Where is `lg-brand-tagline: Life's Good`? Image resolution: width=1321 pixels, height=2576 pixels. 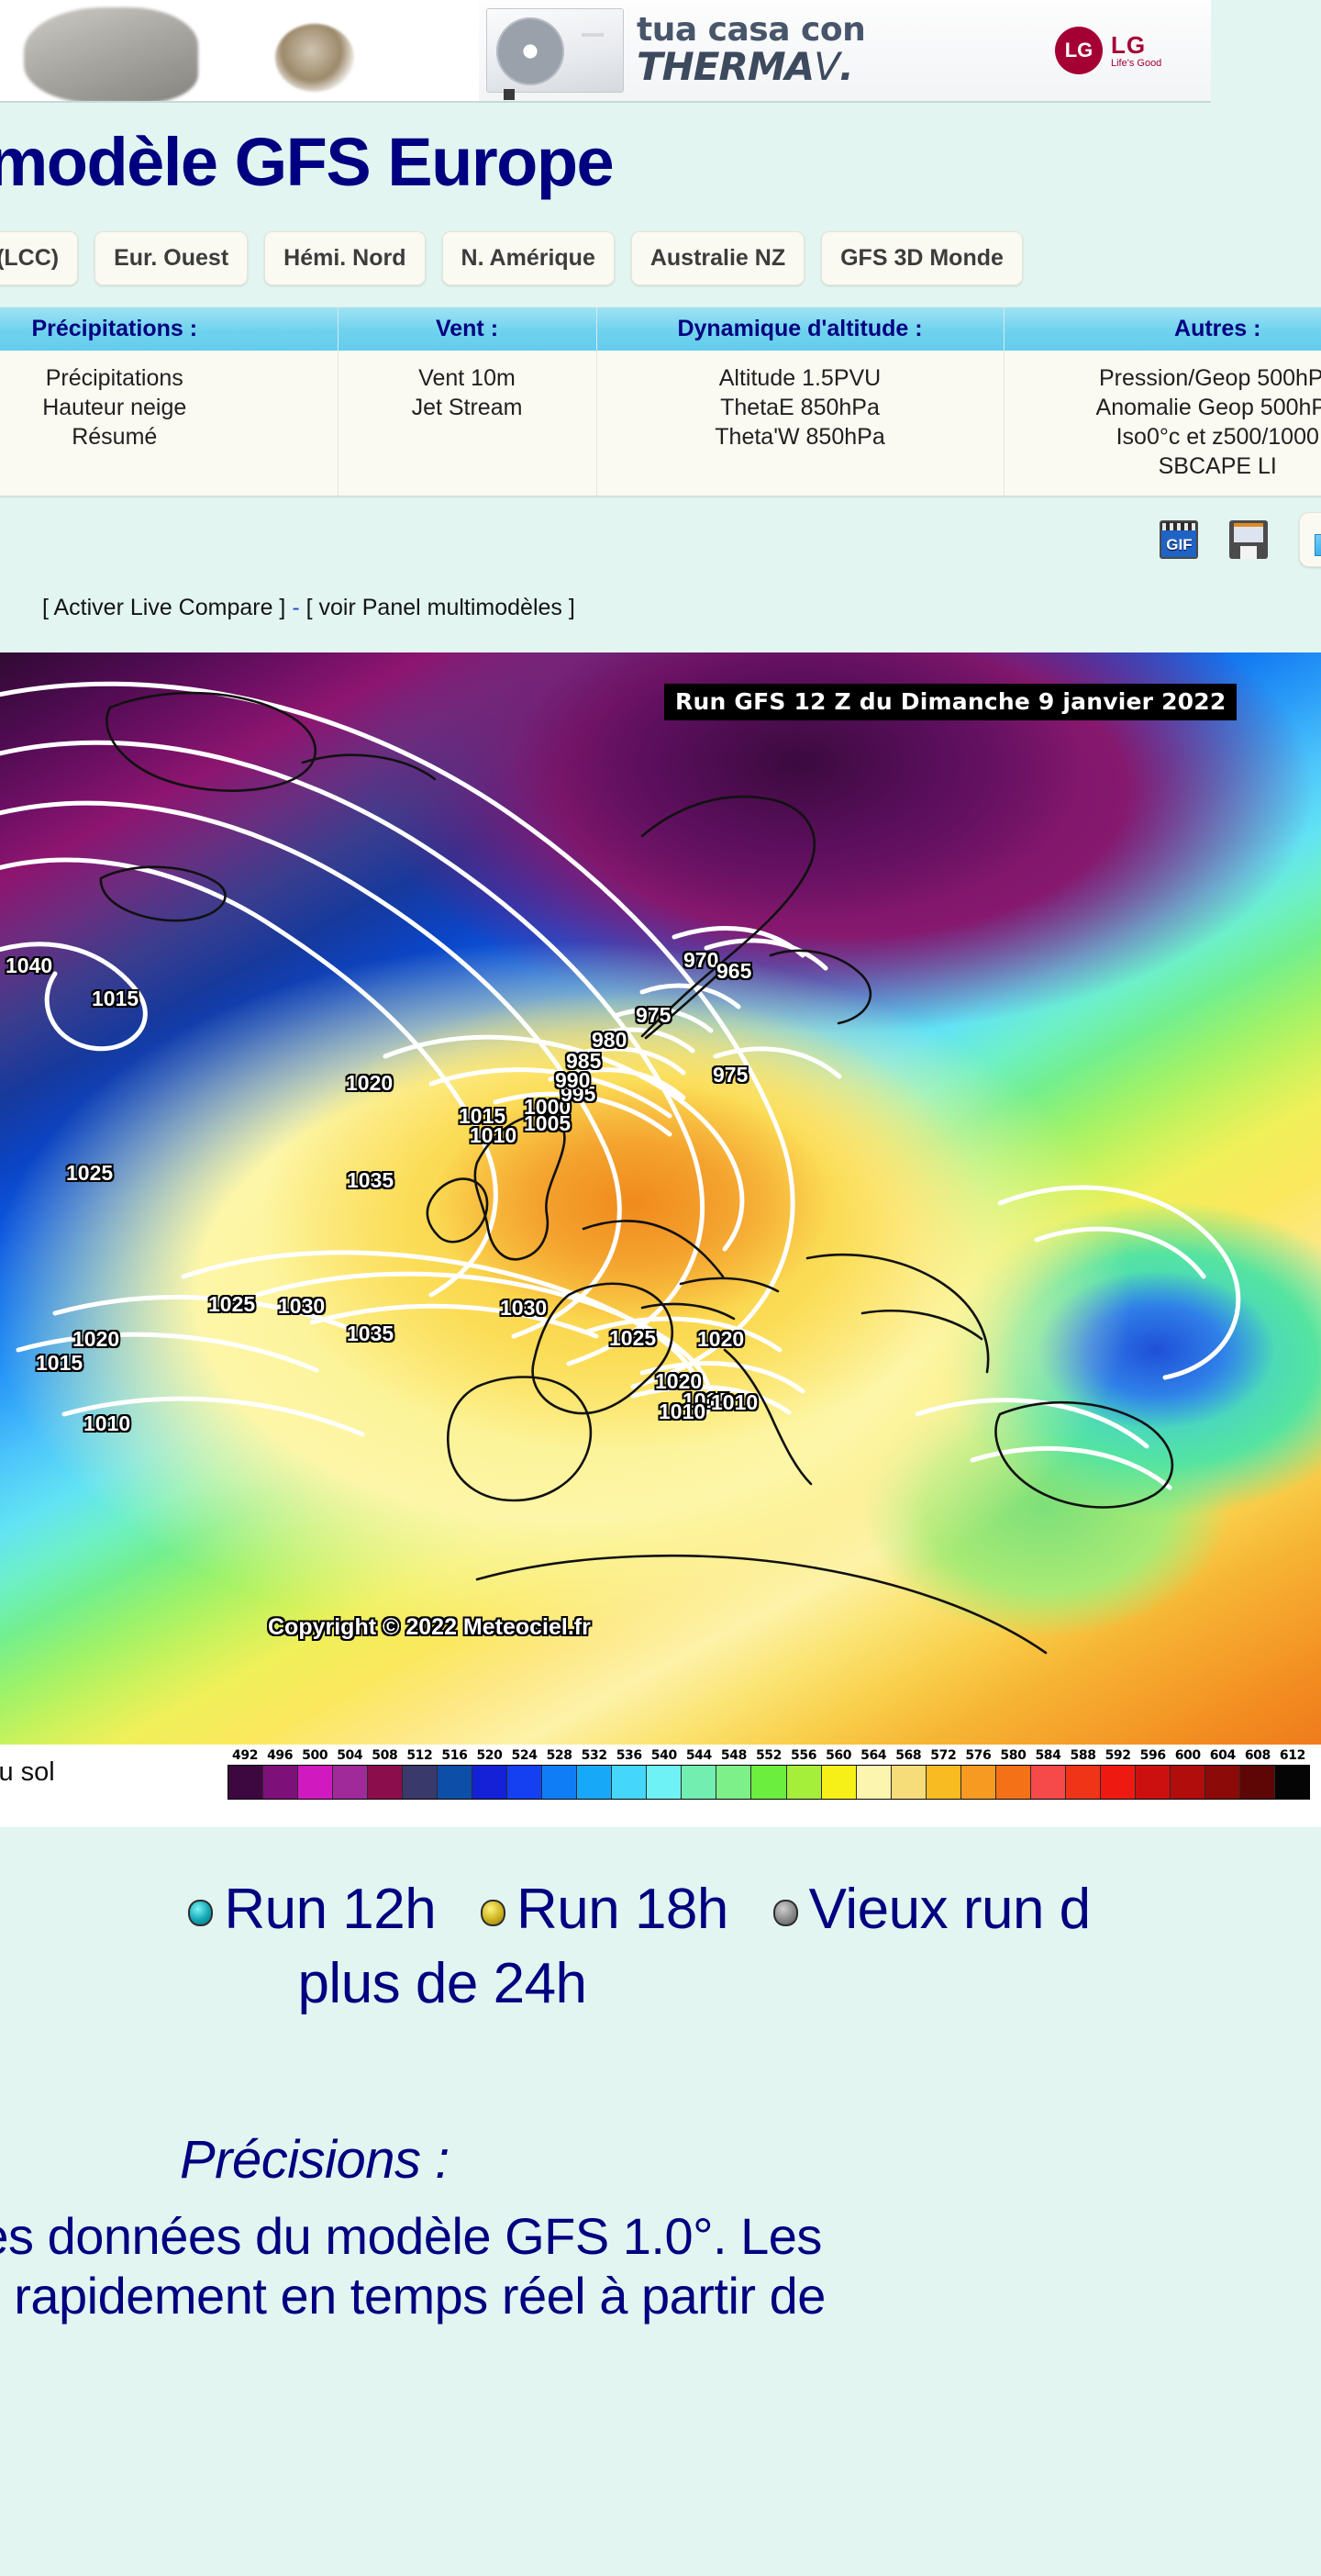 lg-brand-tagline: Life's Good is located at coordinates (1136, 64).